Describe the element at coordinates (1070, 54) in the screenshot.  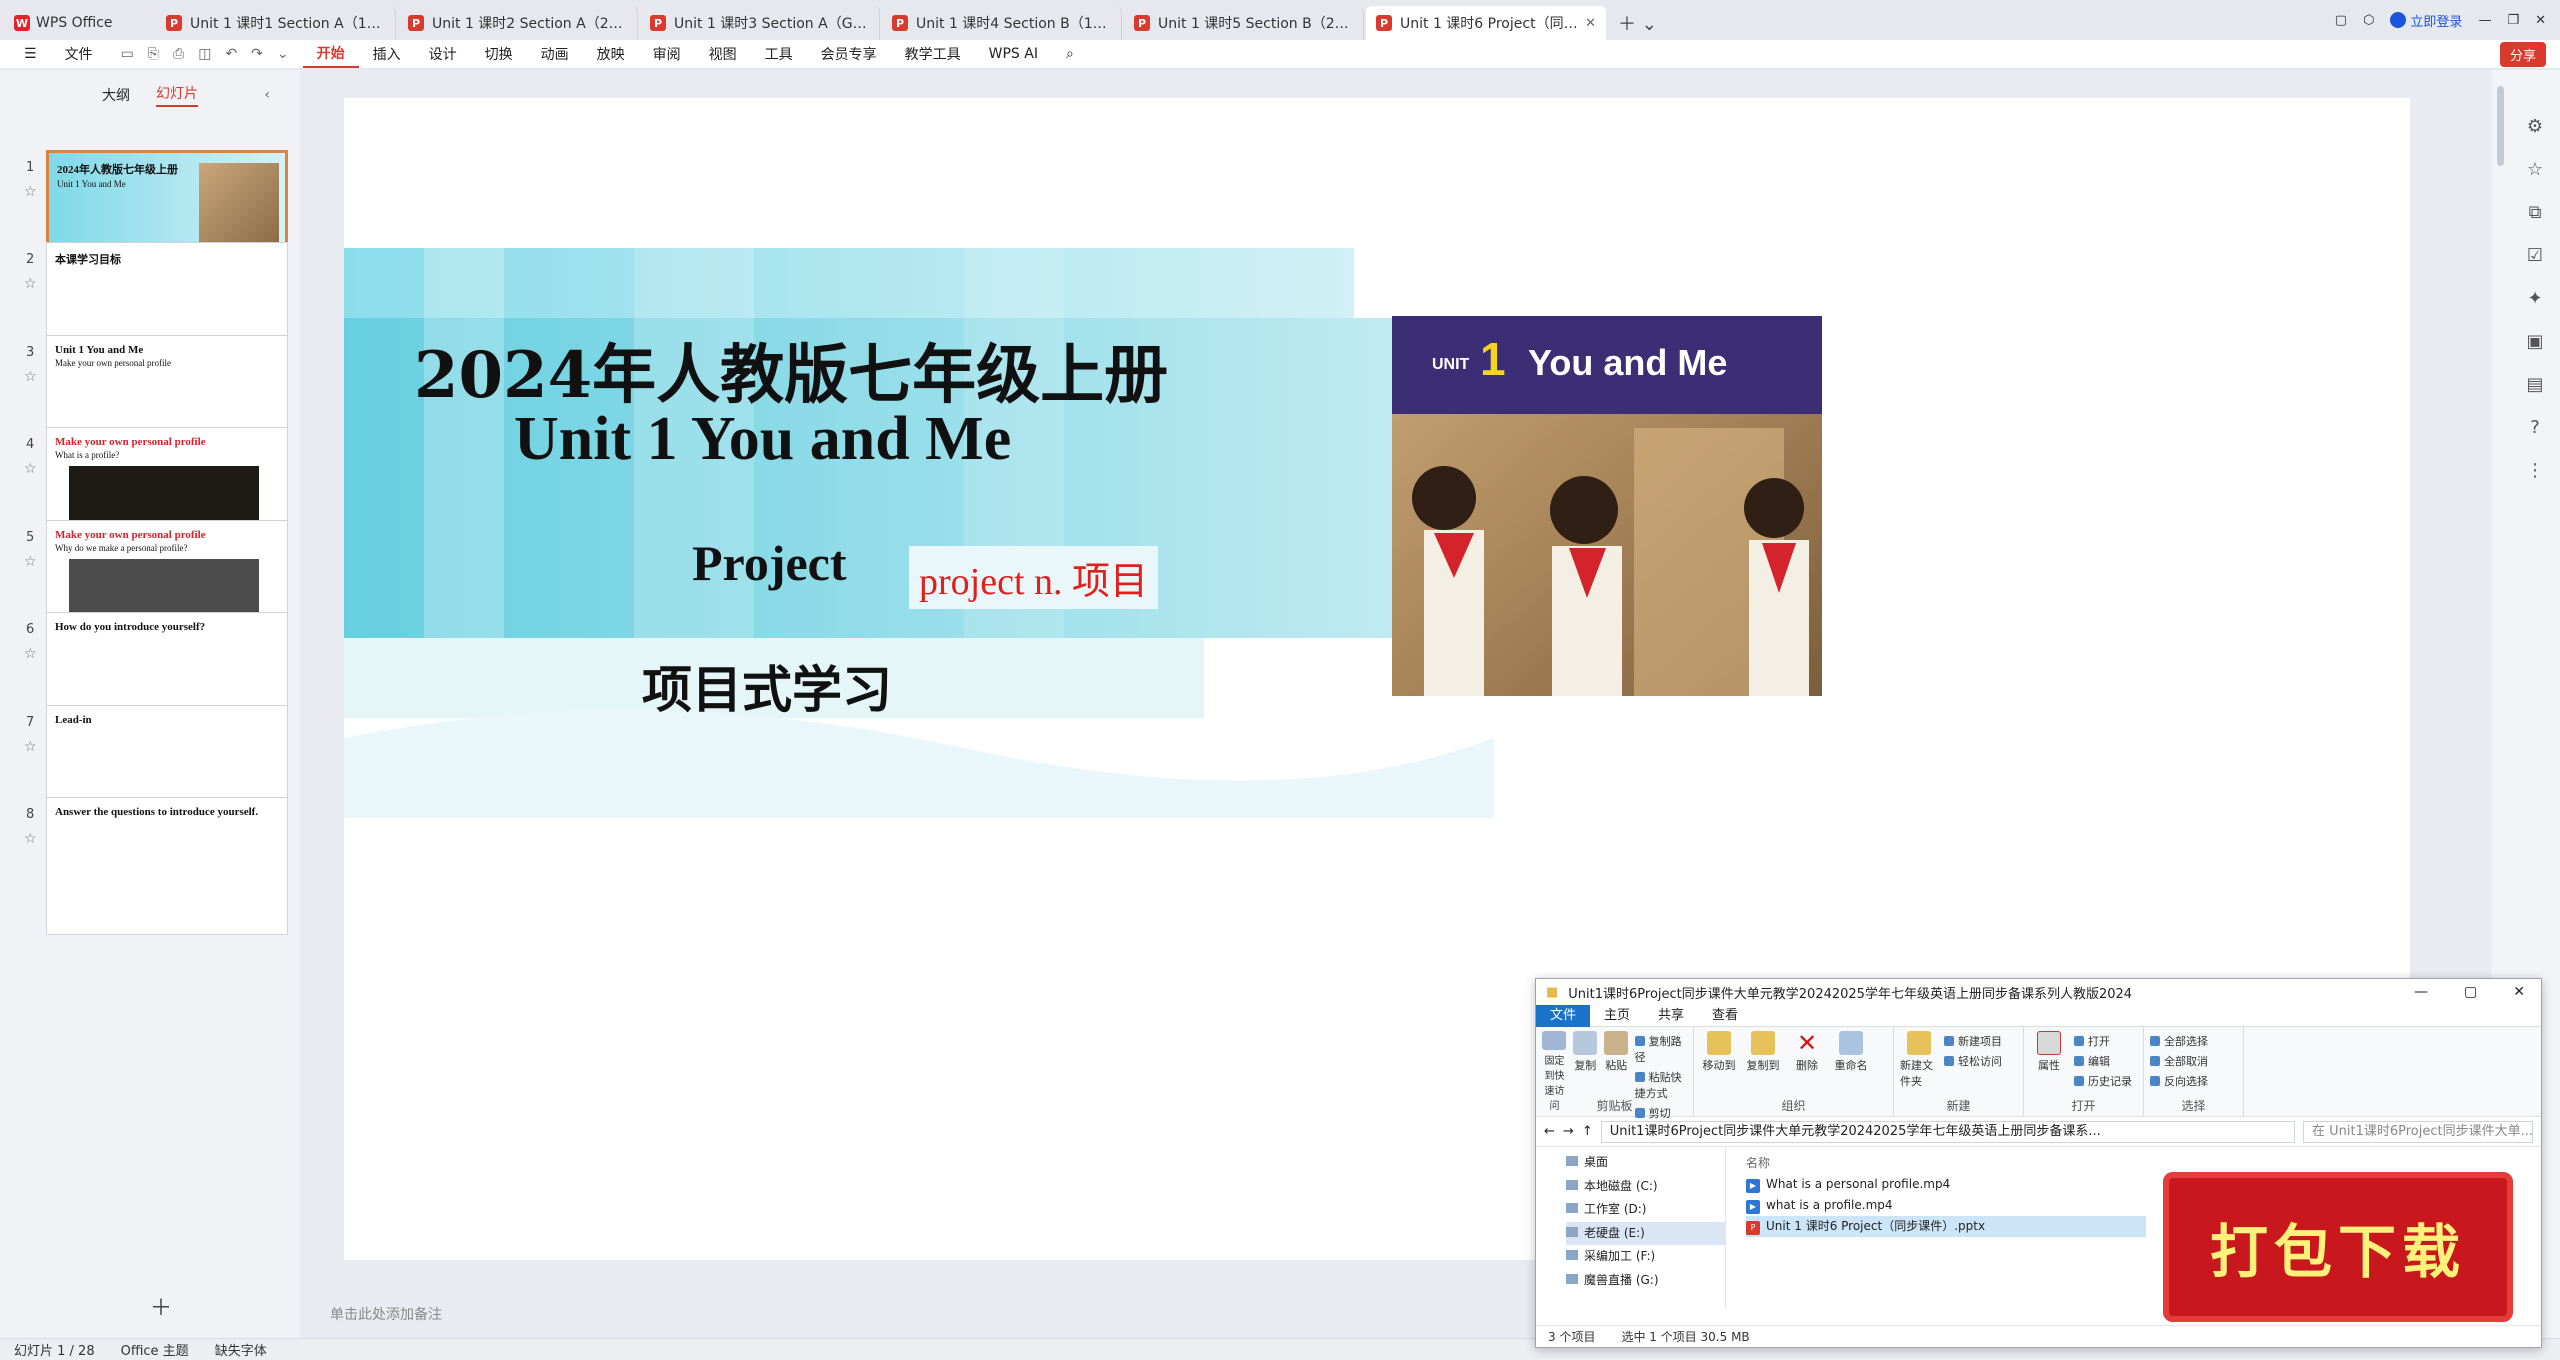
I see `search-icon: ⌕` at that location.